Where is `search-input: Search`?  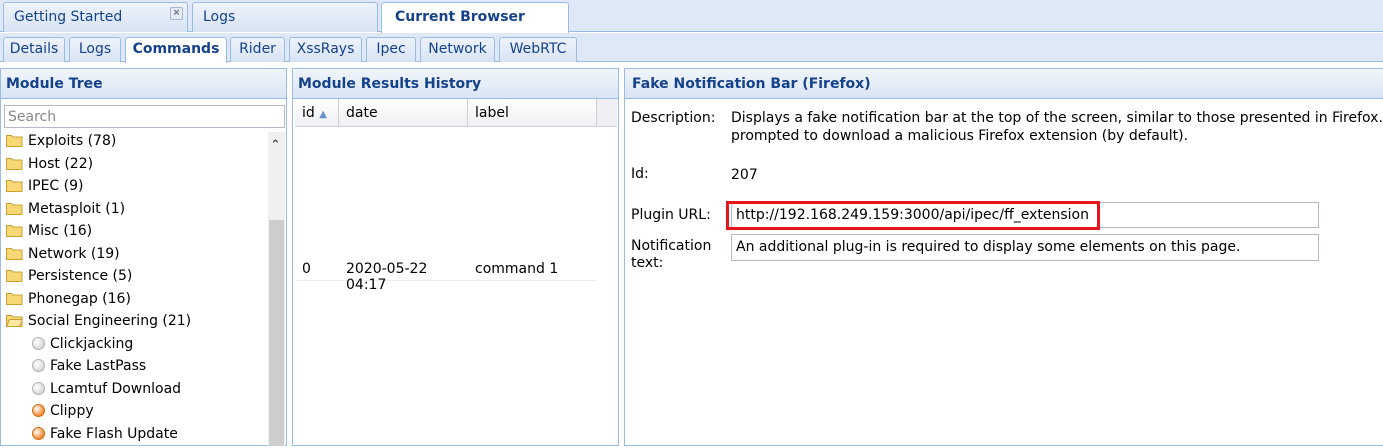 search-input: Search is located at coordinates (144, 116).